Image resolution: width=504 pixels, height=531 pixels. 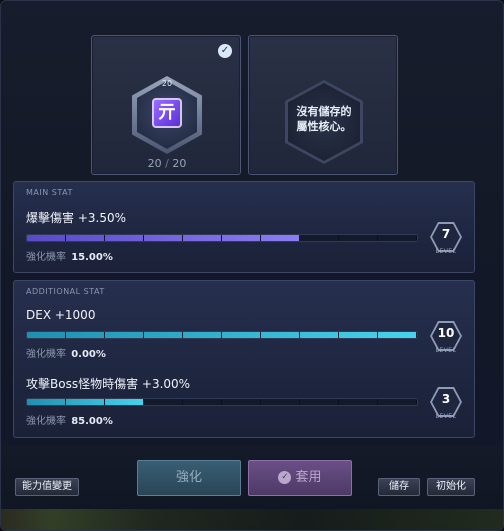 I want to click on main-stat-title: MAIN STAT, so click(x=49, y=192).